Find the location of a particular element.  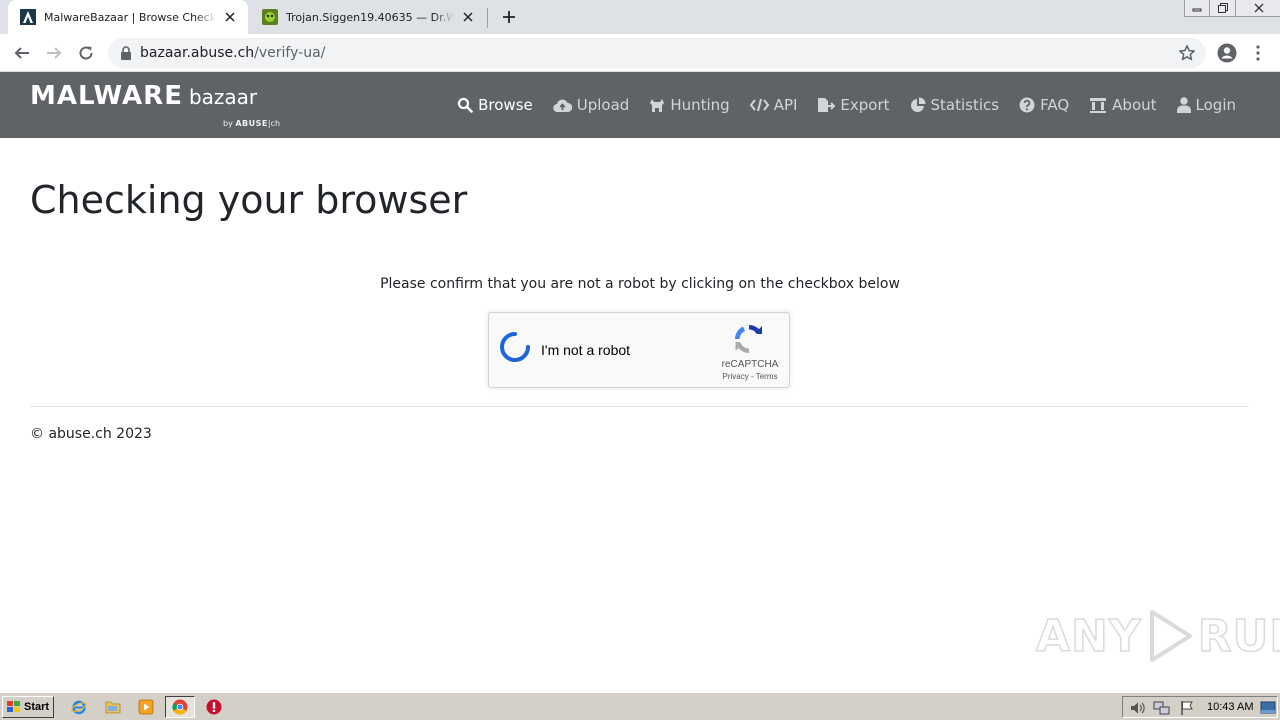

window-controls is located at coordinates (1232, 9).